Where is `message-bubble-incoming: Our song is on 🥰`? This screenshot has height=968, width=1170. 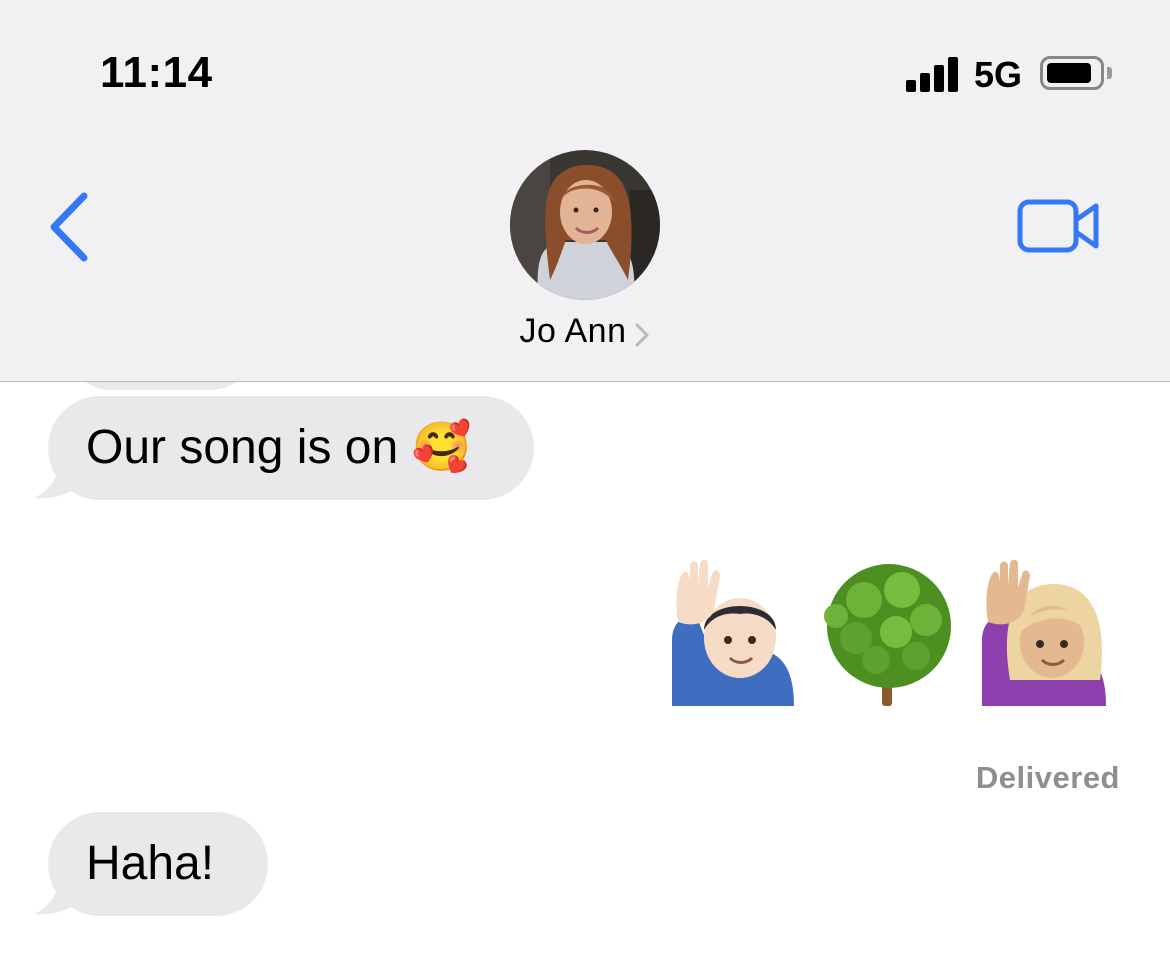 message-bubble-incoming: Our song is on 🥰 is located at coordinates (291, 448).